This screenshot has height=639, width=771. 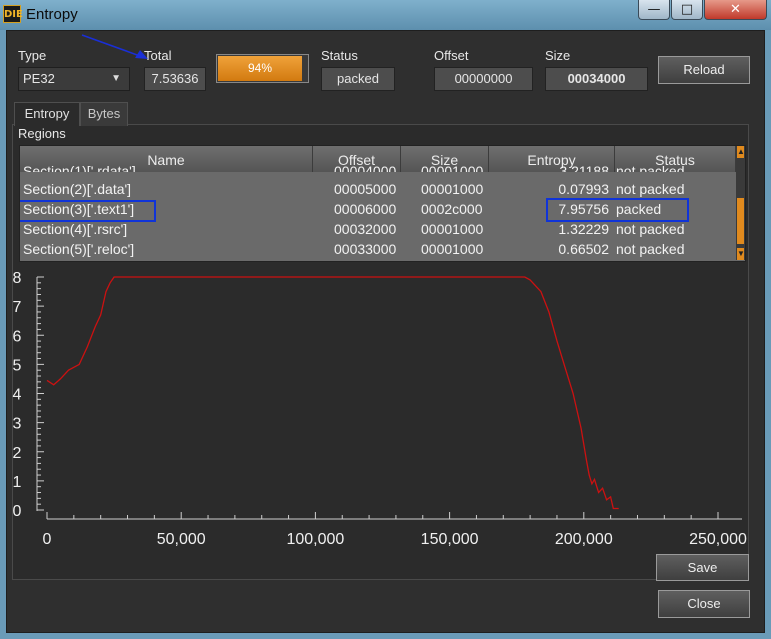 What do you see at coordinates (104, 114) in the screenshot?
I see `tab-bytes: Bytes` at bounding box center [104, 114].